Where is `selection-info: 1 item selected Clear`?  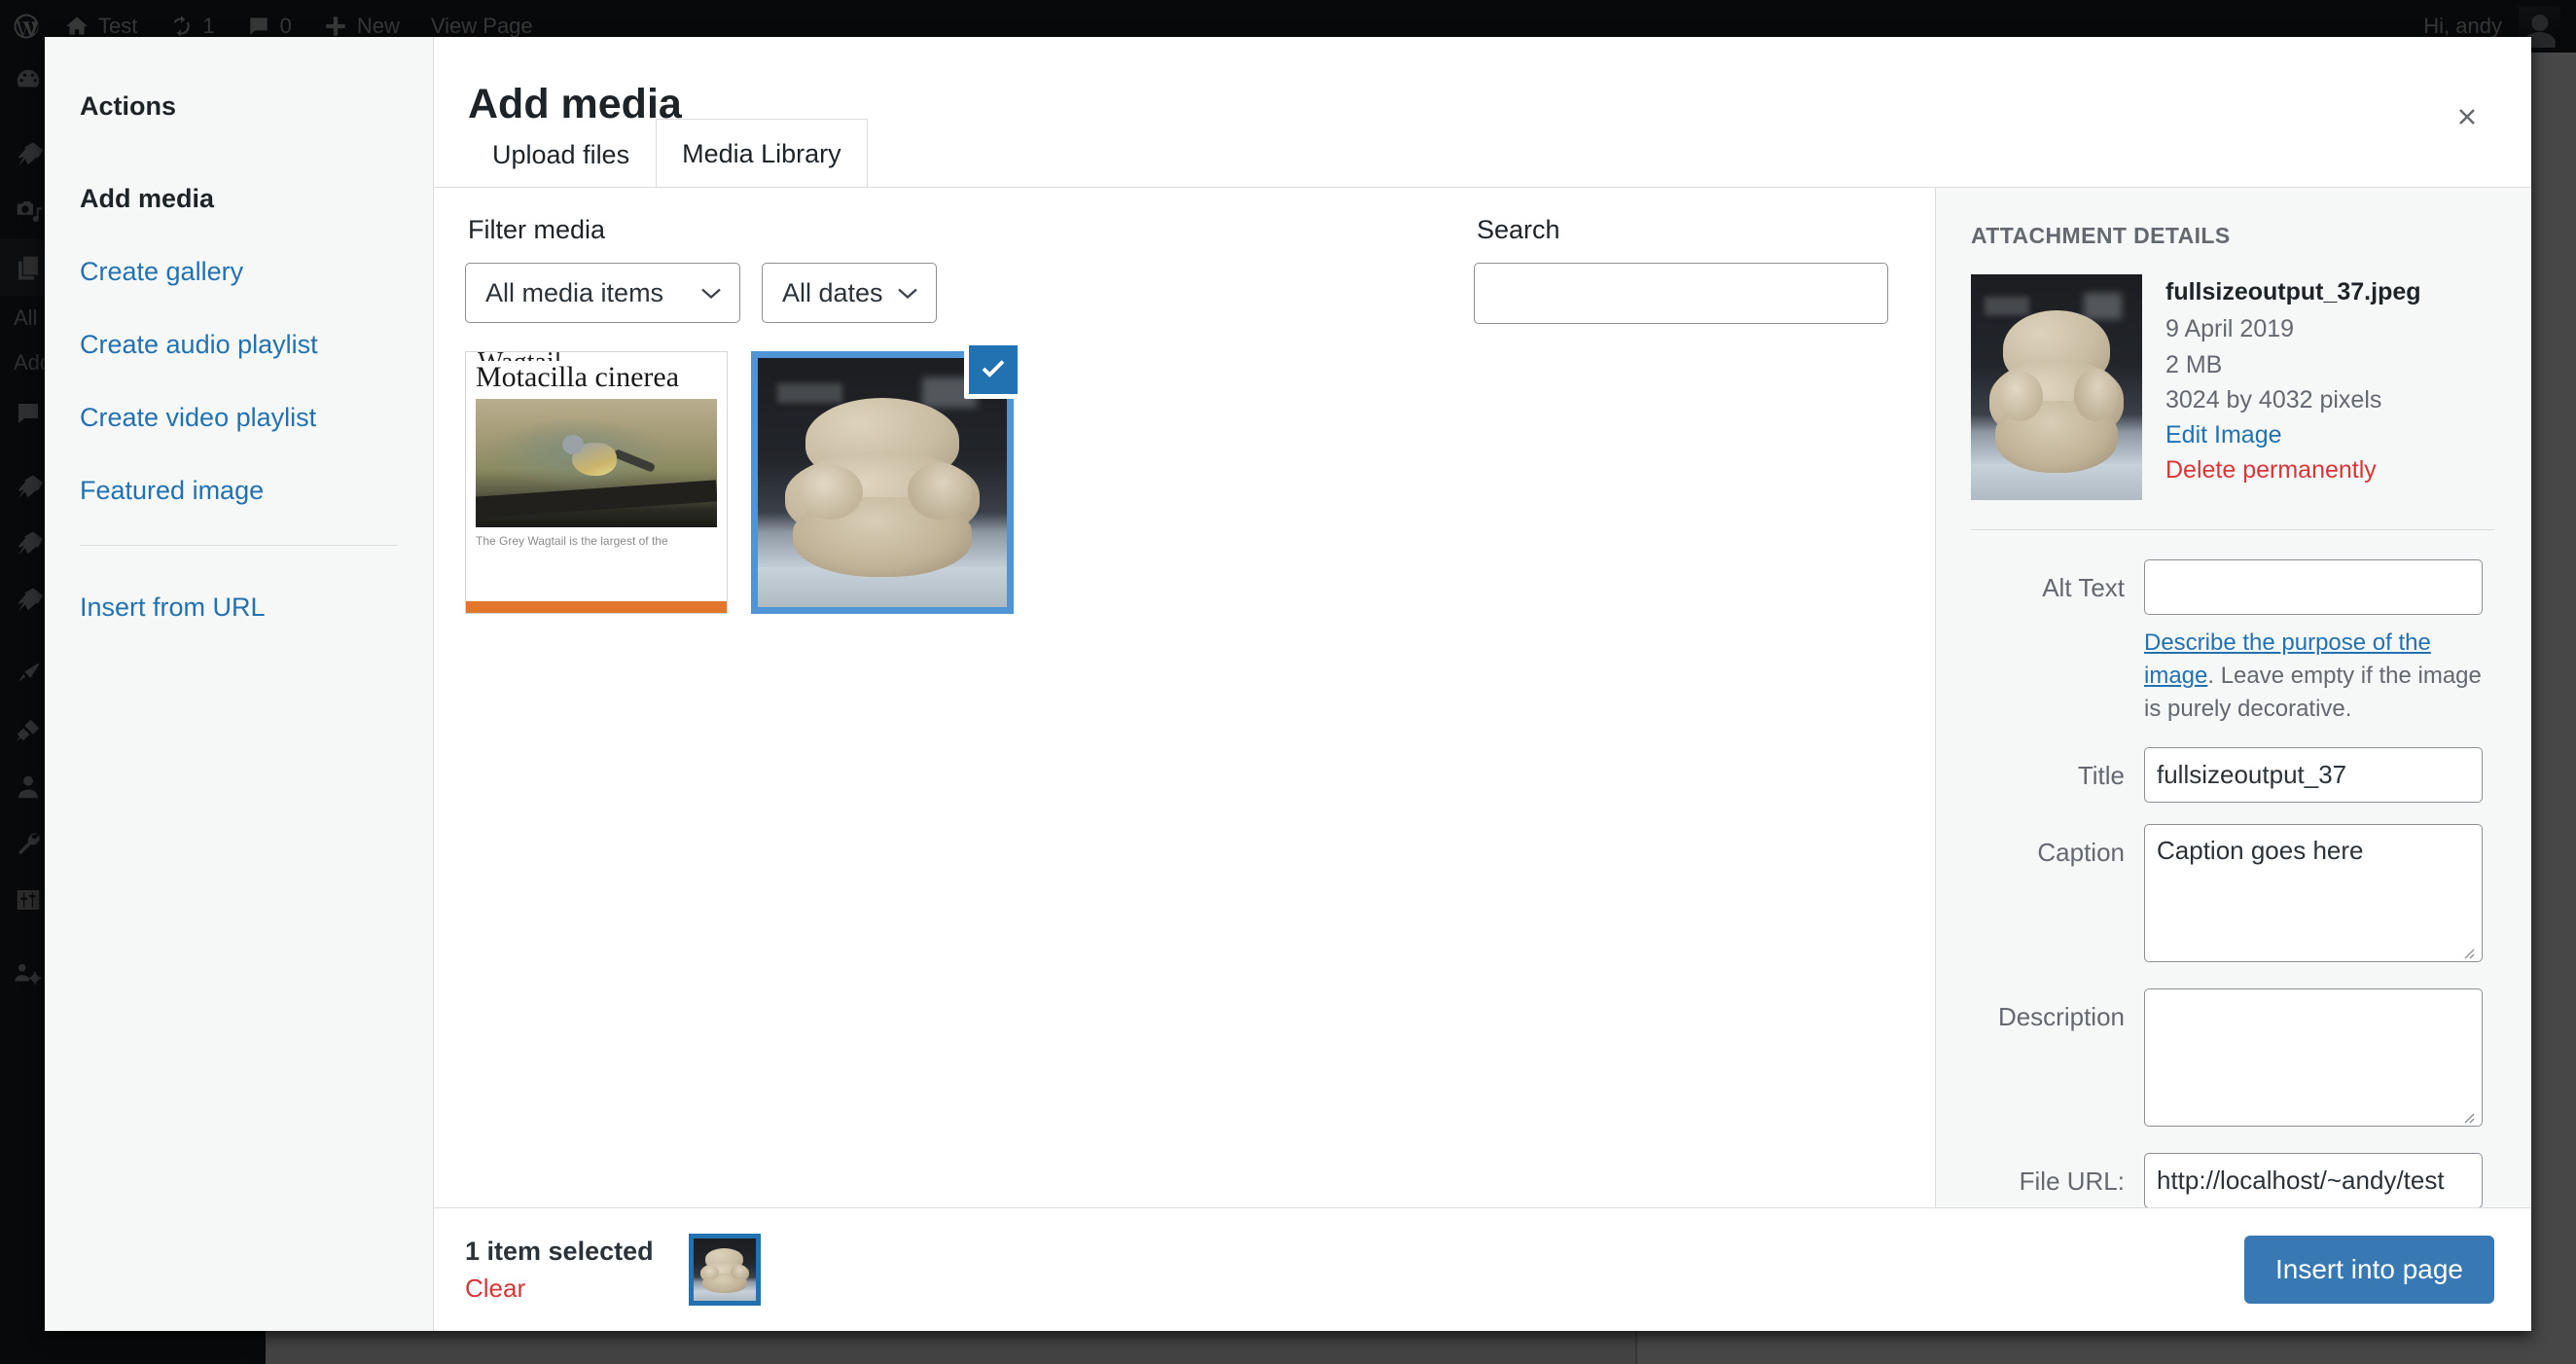 selection-info: 1 item selected Clear is located at coordinates (559, 1270).